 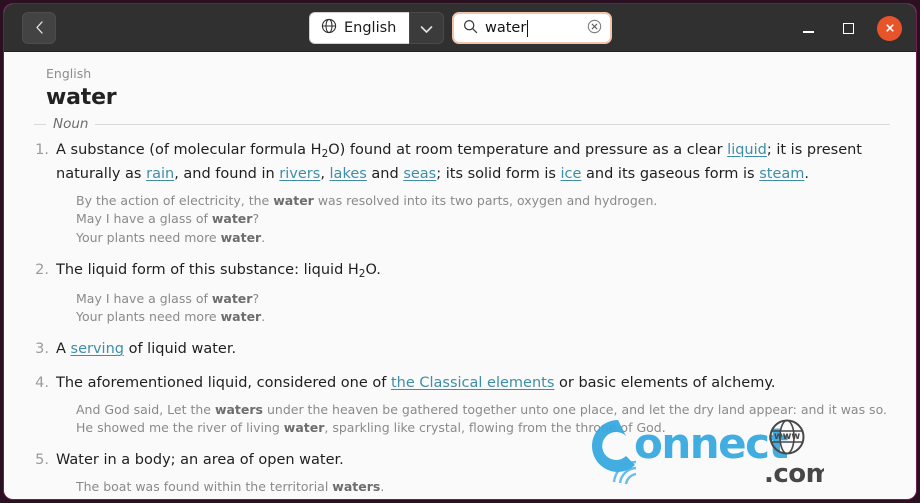 What do you see at coordinates (348, 174) in the screenshot?
I see `definition-link: lakes` at bounding box center [348, 174].